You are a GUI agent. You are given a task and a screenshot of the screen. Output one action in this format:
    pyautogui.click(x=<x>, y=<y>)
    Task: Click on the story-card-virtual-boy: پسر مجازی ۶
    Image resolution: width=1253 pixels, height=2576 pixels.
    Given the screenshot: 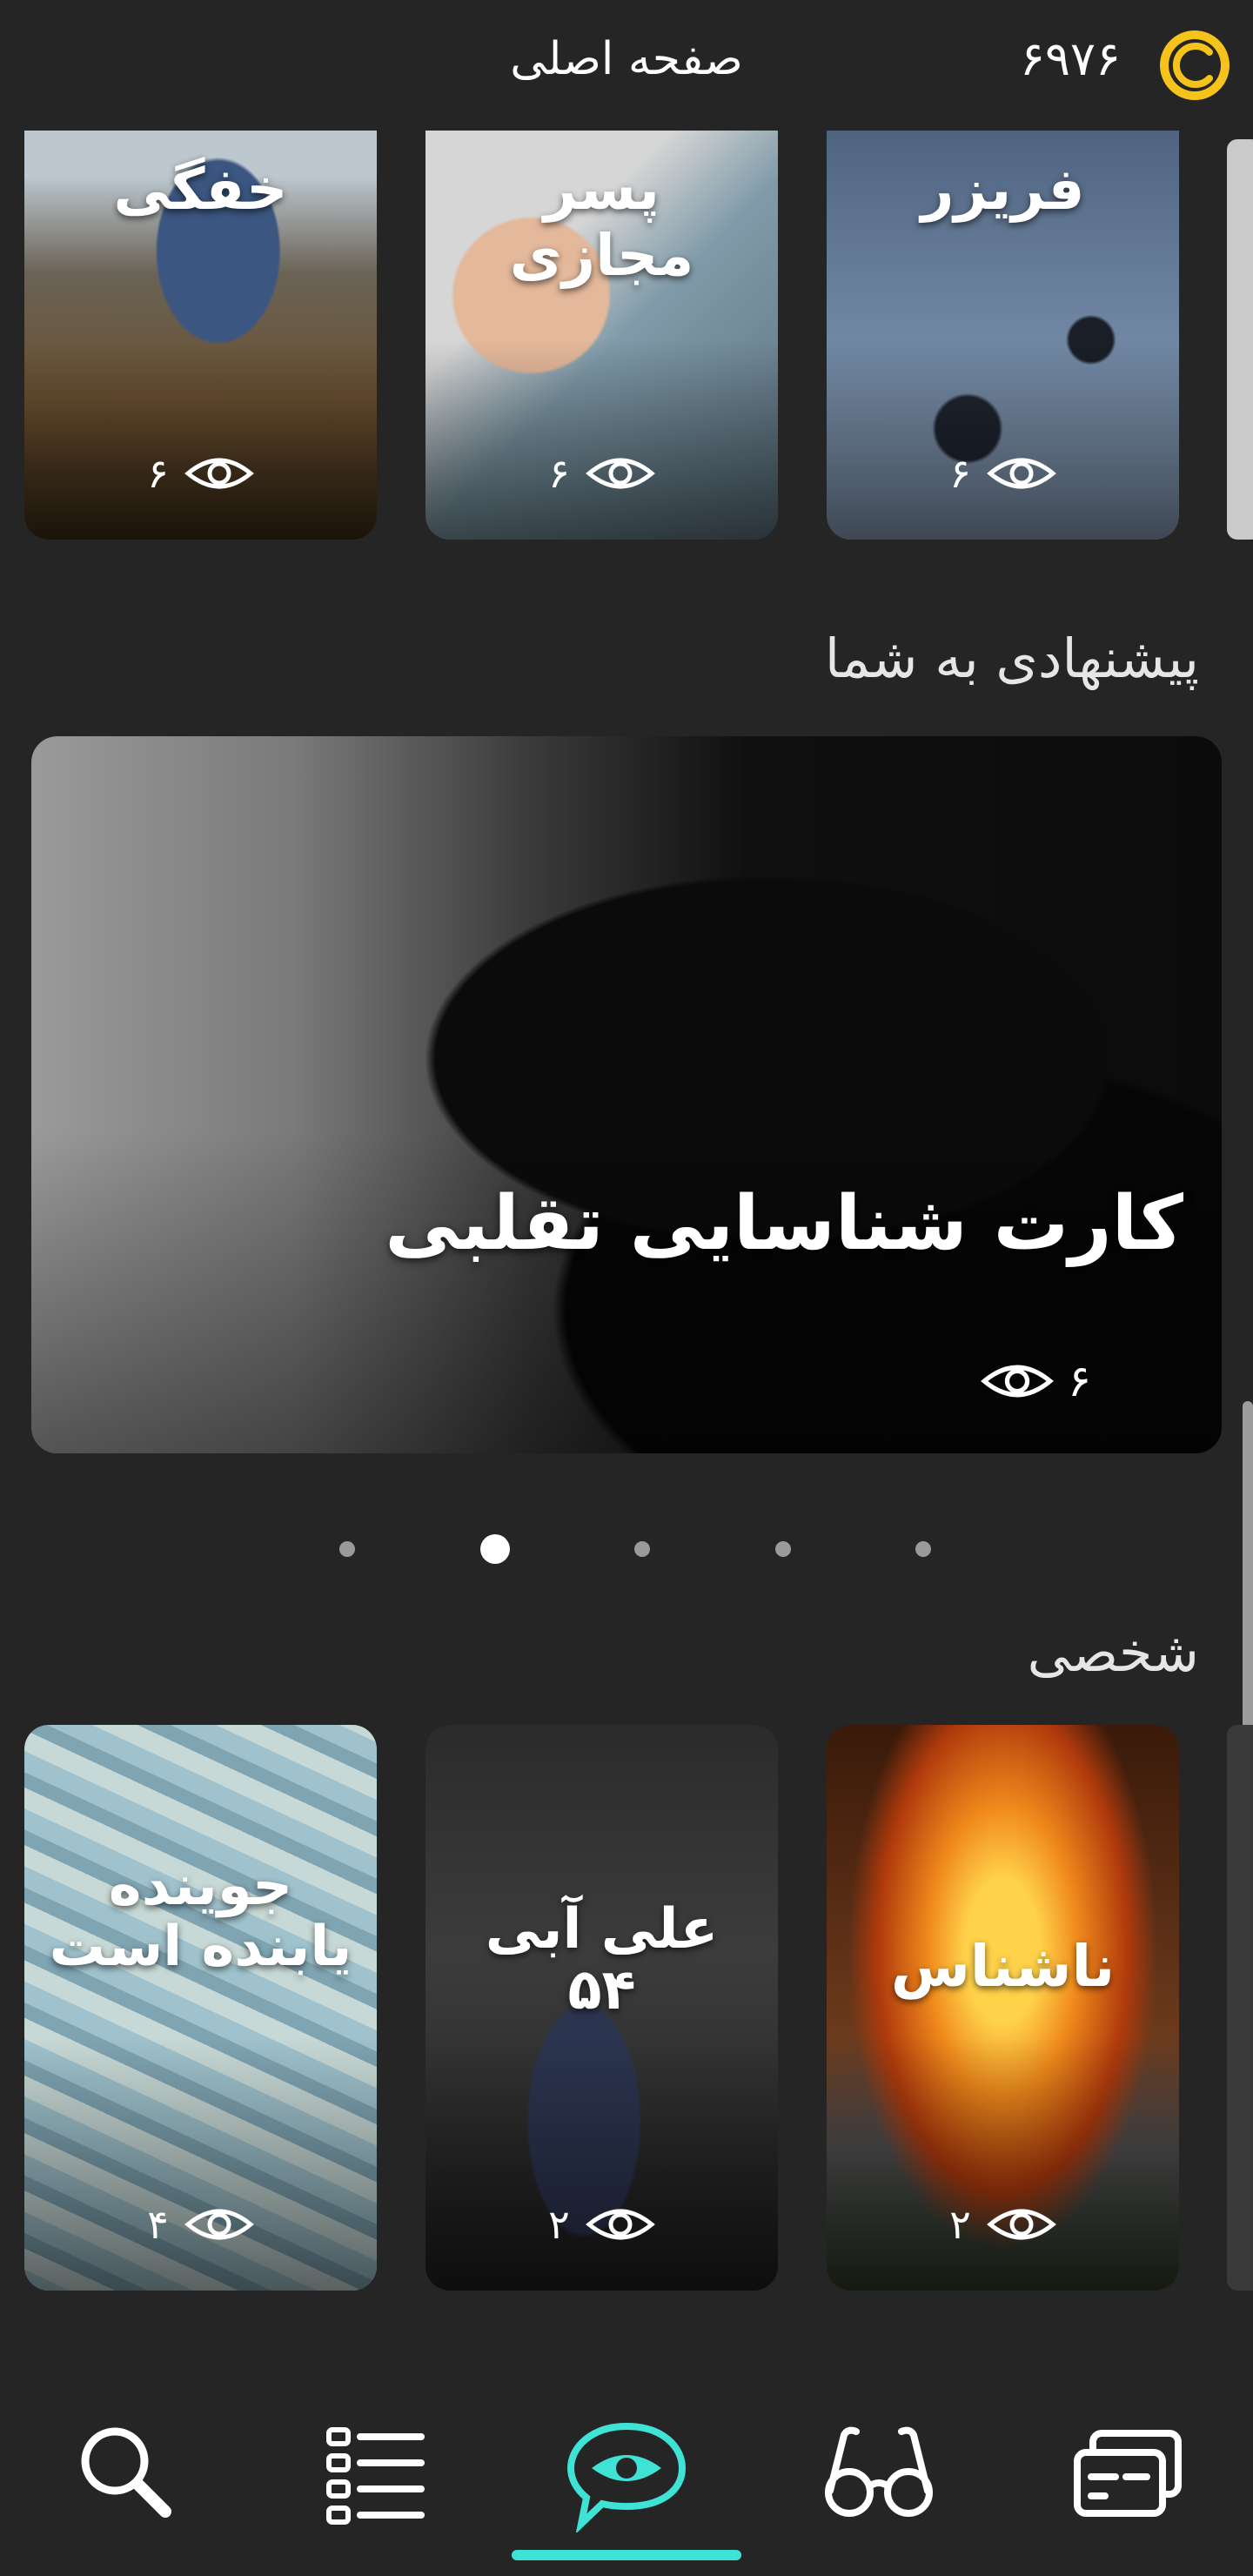 What is the action you would take?
    pyautogui.click(x=601, y=318)
    